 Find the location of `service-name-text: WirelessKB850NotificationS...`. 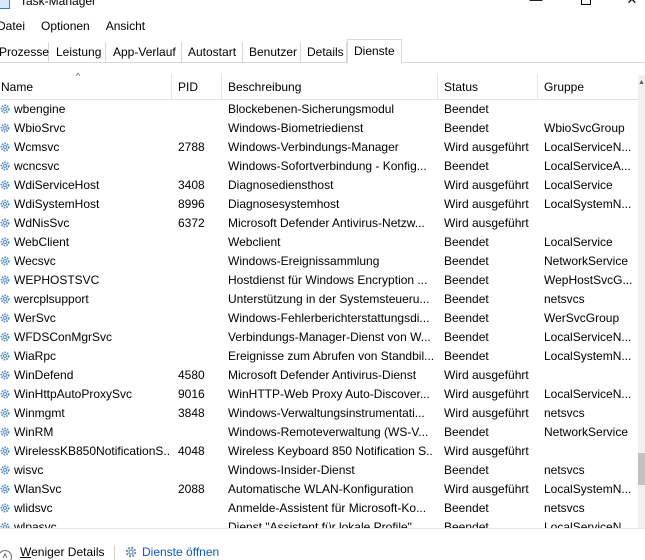

service-name-text: WirelessKB850NotificationS... is located at coordinates (92, 451).